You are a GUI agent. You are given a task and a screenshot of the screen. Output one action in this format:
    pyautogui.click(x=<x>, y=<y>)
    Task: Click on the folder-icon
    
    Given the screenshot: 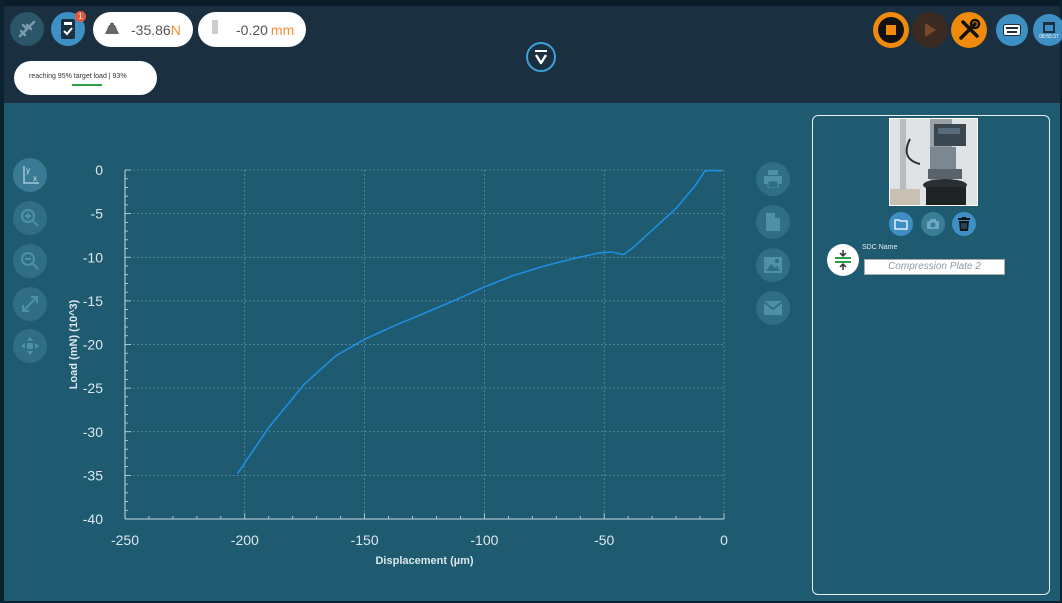 What is the action you would take?
    pyautogui.click(x=901, y=224)
    